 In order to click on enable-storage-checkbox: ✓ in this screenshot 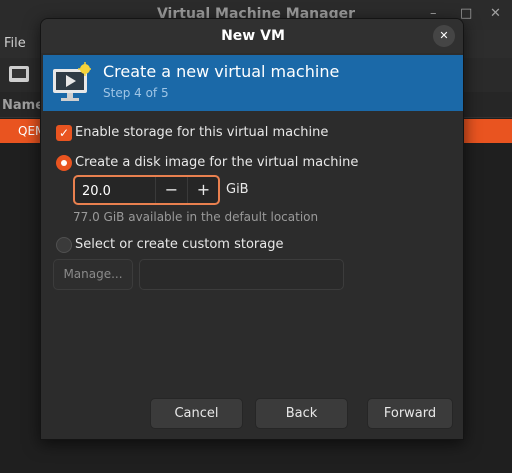, I will do `click(64, 133)`.